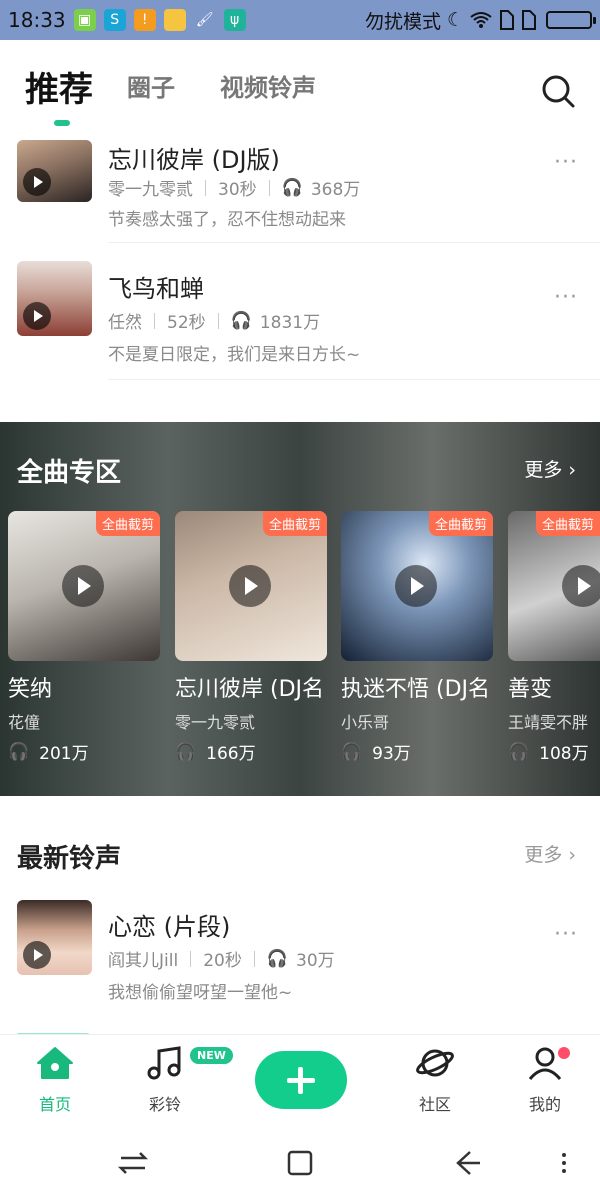  What do you see at coordinates (84, 20) in the screenshot?
I see `shopping-bag-icon: ▣` at bounding box center [84, 20].